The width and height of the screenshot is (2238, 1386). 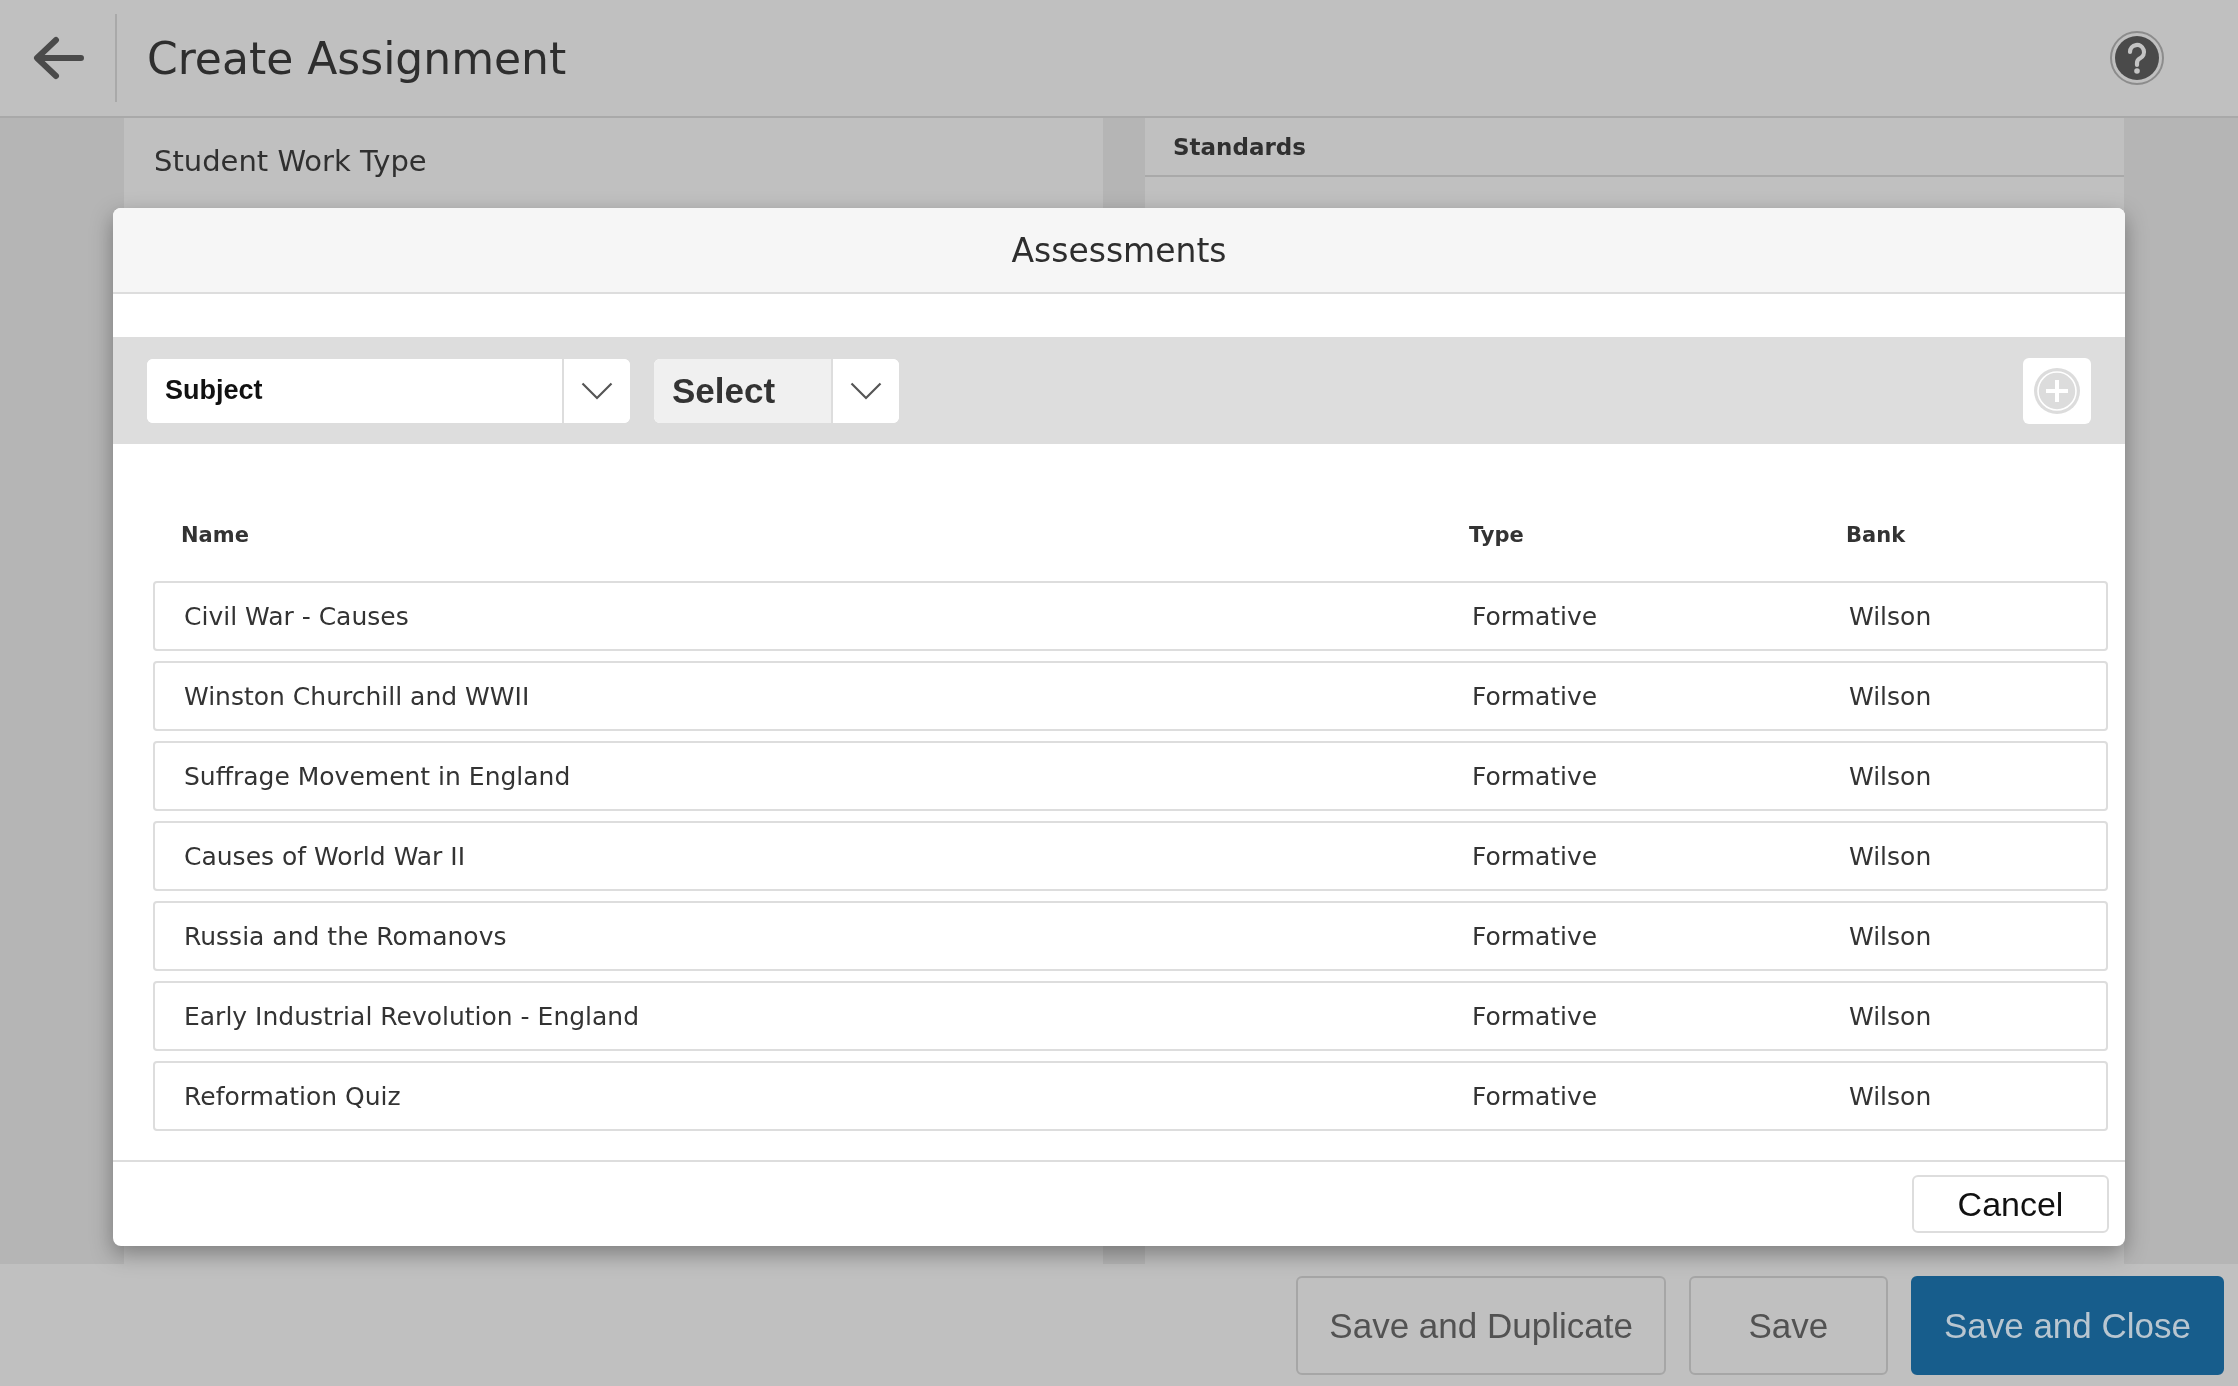 What do you see at coordinates (292, 1096) in the screenshot?
I see `table-cell: Reformation Quiz` at bounding box center [292, 1096].